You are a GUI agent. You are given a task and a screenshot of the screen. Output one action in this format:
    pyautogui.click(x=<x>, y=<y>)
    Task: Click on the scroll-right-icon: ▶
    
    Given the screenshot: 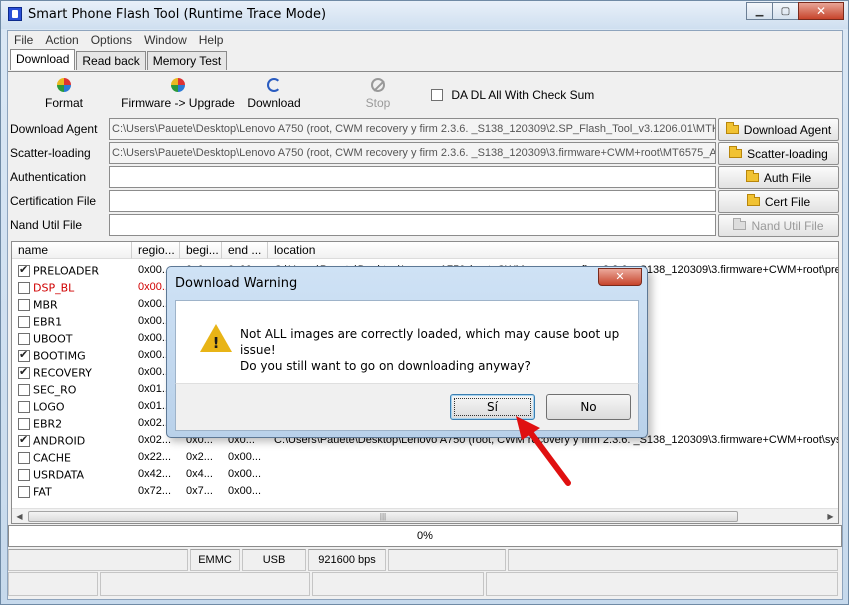 What is the action you would take?
    pyautogui.click(x=830, y=516)
    